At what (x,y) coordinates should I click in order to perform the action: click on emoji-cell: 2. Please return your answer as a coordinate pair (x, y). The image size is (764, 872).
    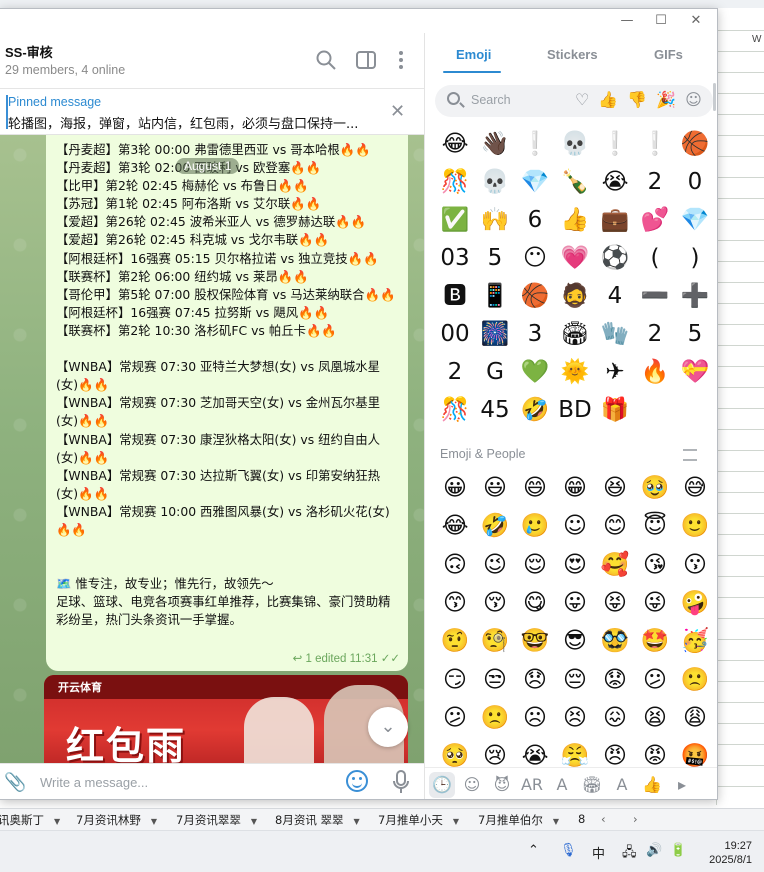
    Looking at the image, I should click on (655, 334).